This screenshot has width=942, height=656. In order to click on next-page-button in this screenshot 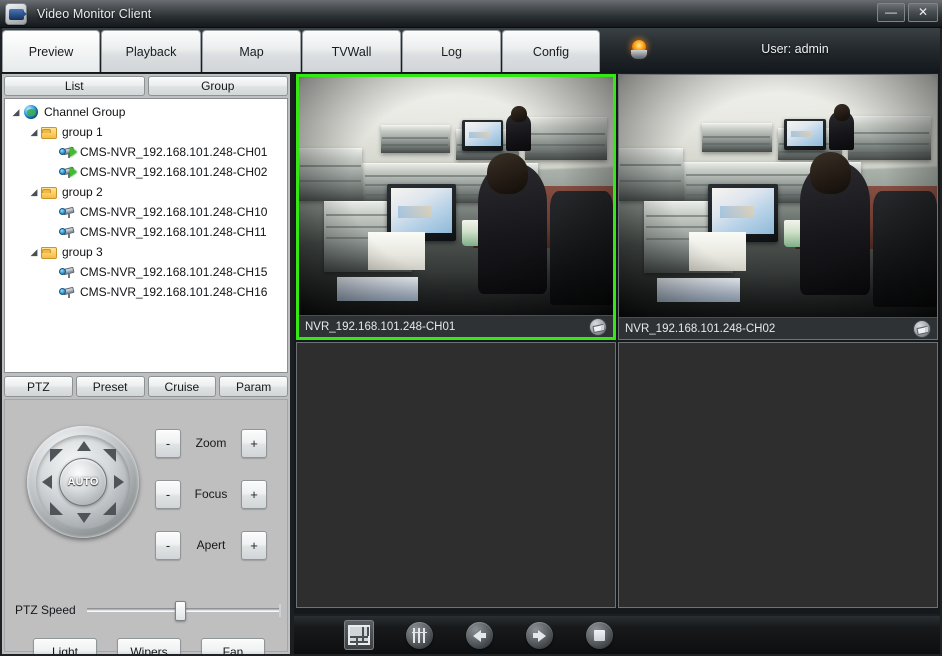, I will do `click(539, 635)`.